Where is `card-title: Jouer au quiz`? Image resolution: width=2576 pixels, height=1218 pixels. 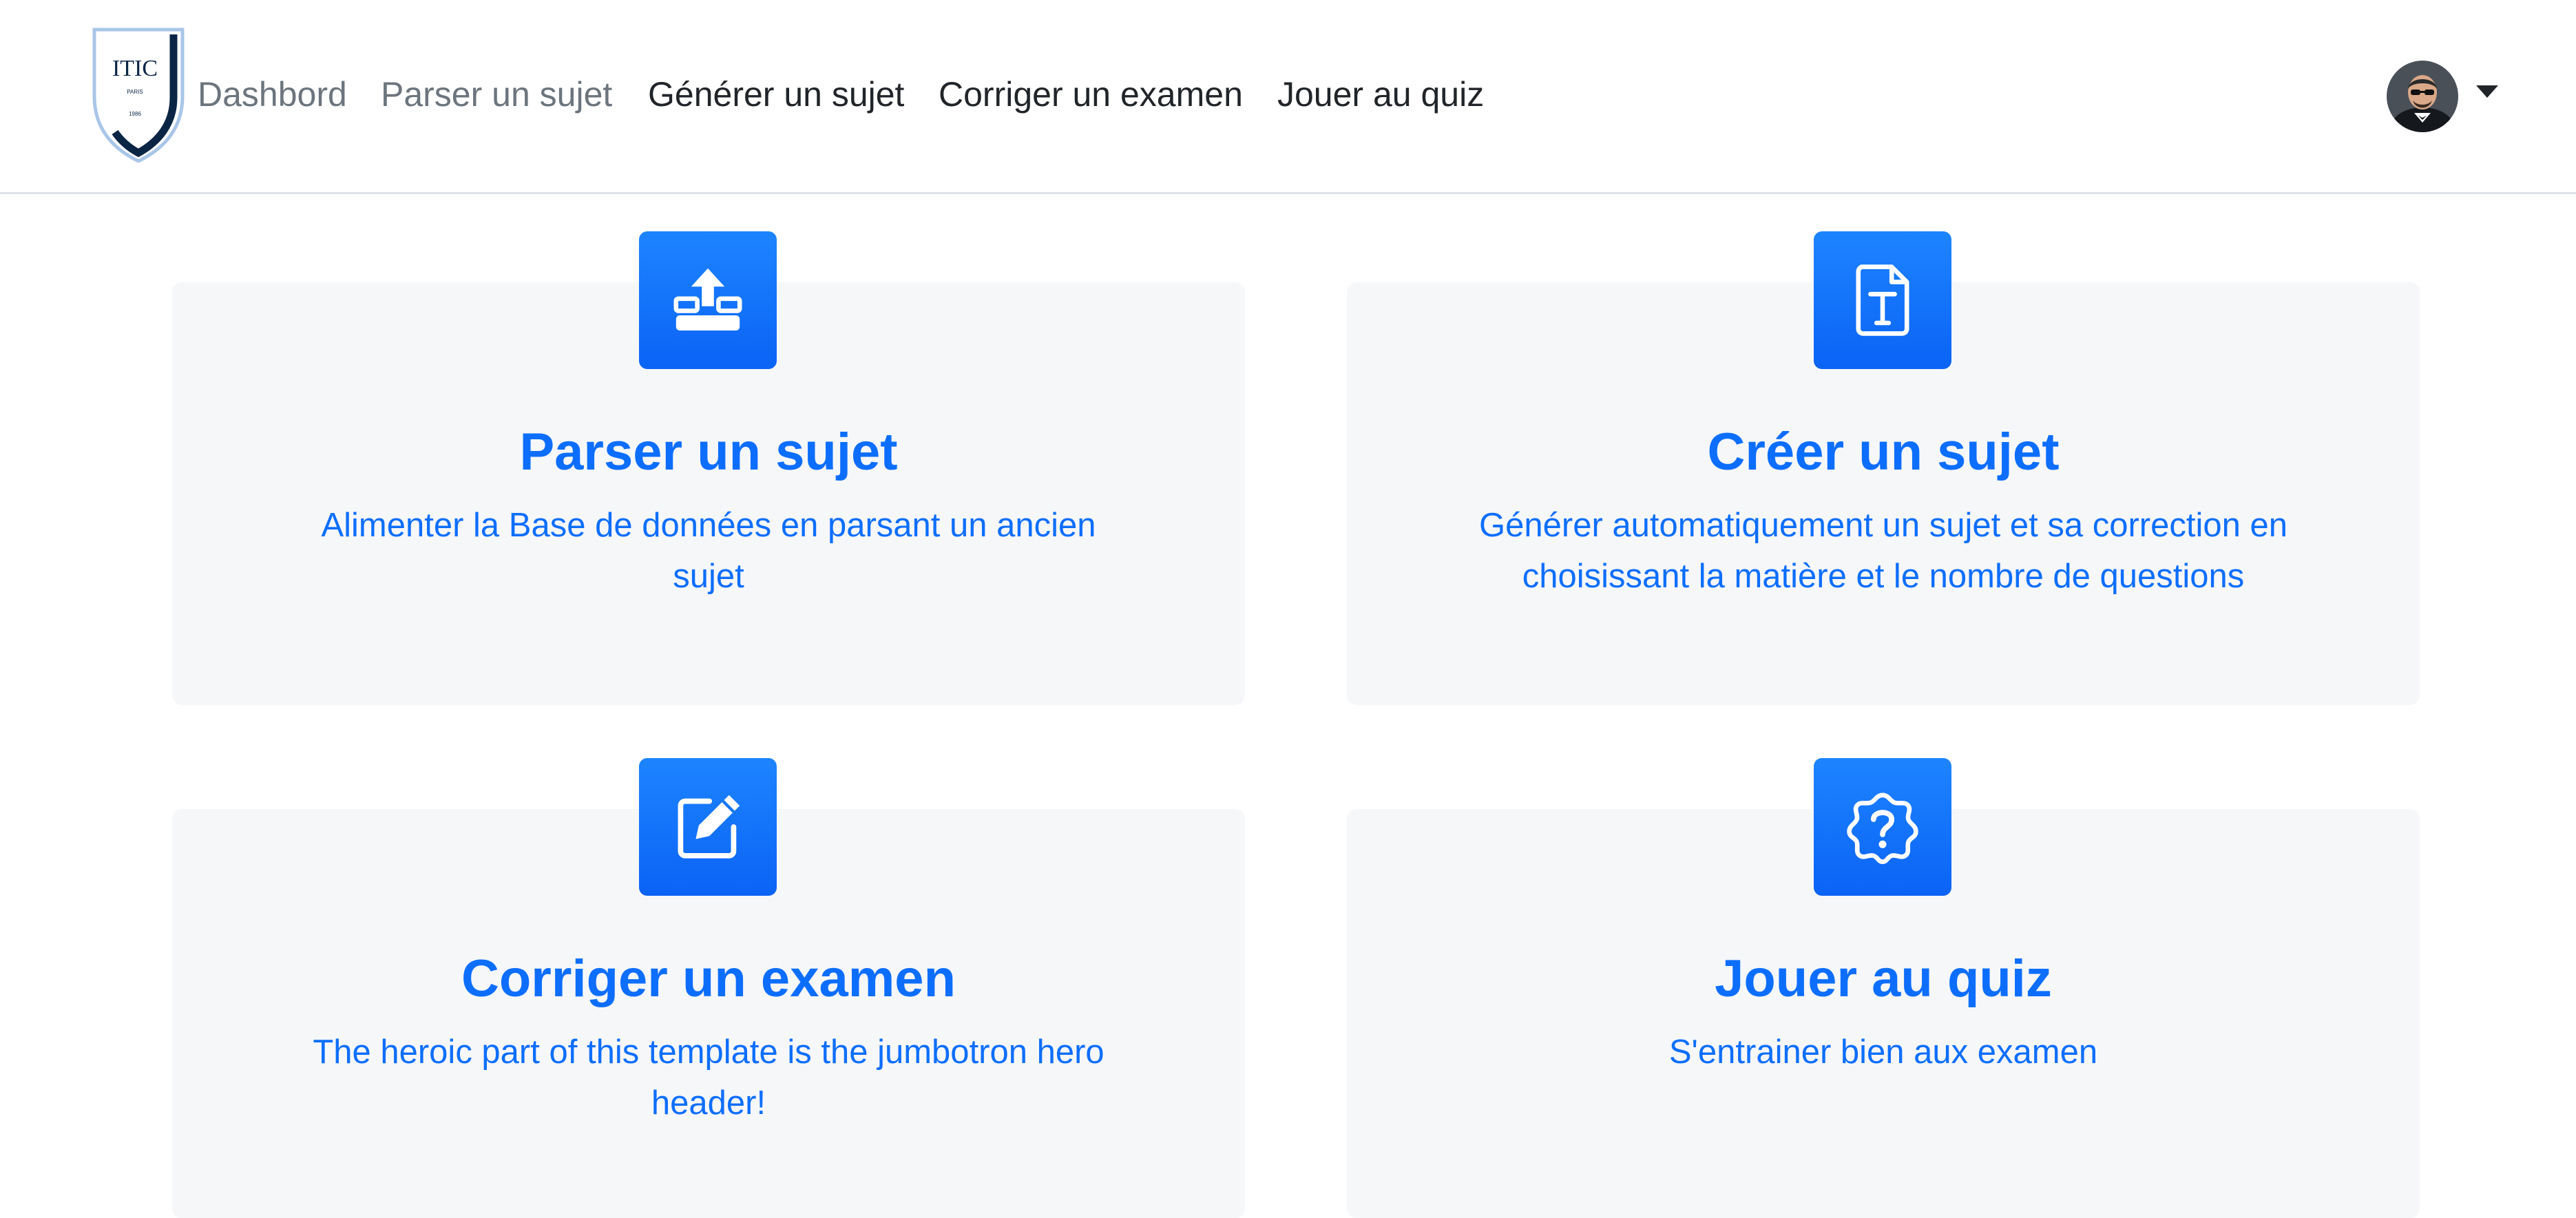 card-title: Jouer au quiz is located at coordinates (1883, 978).